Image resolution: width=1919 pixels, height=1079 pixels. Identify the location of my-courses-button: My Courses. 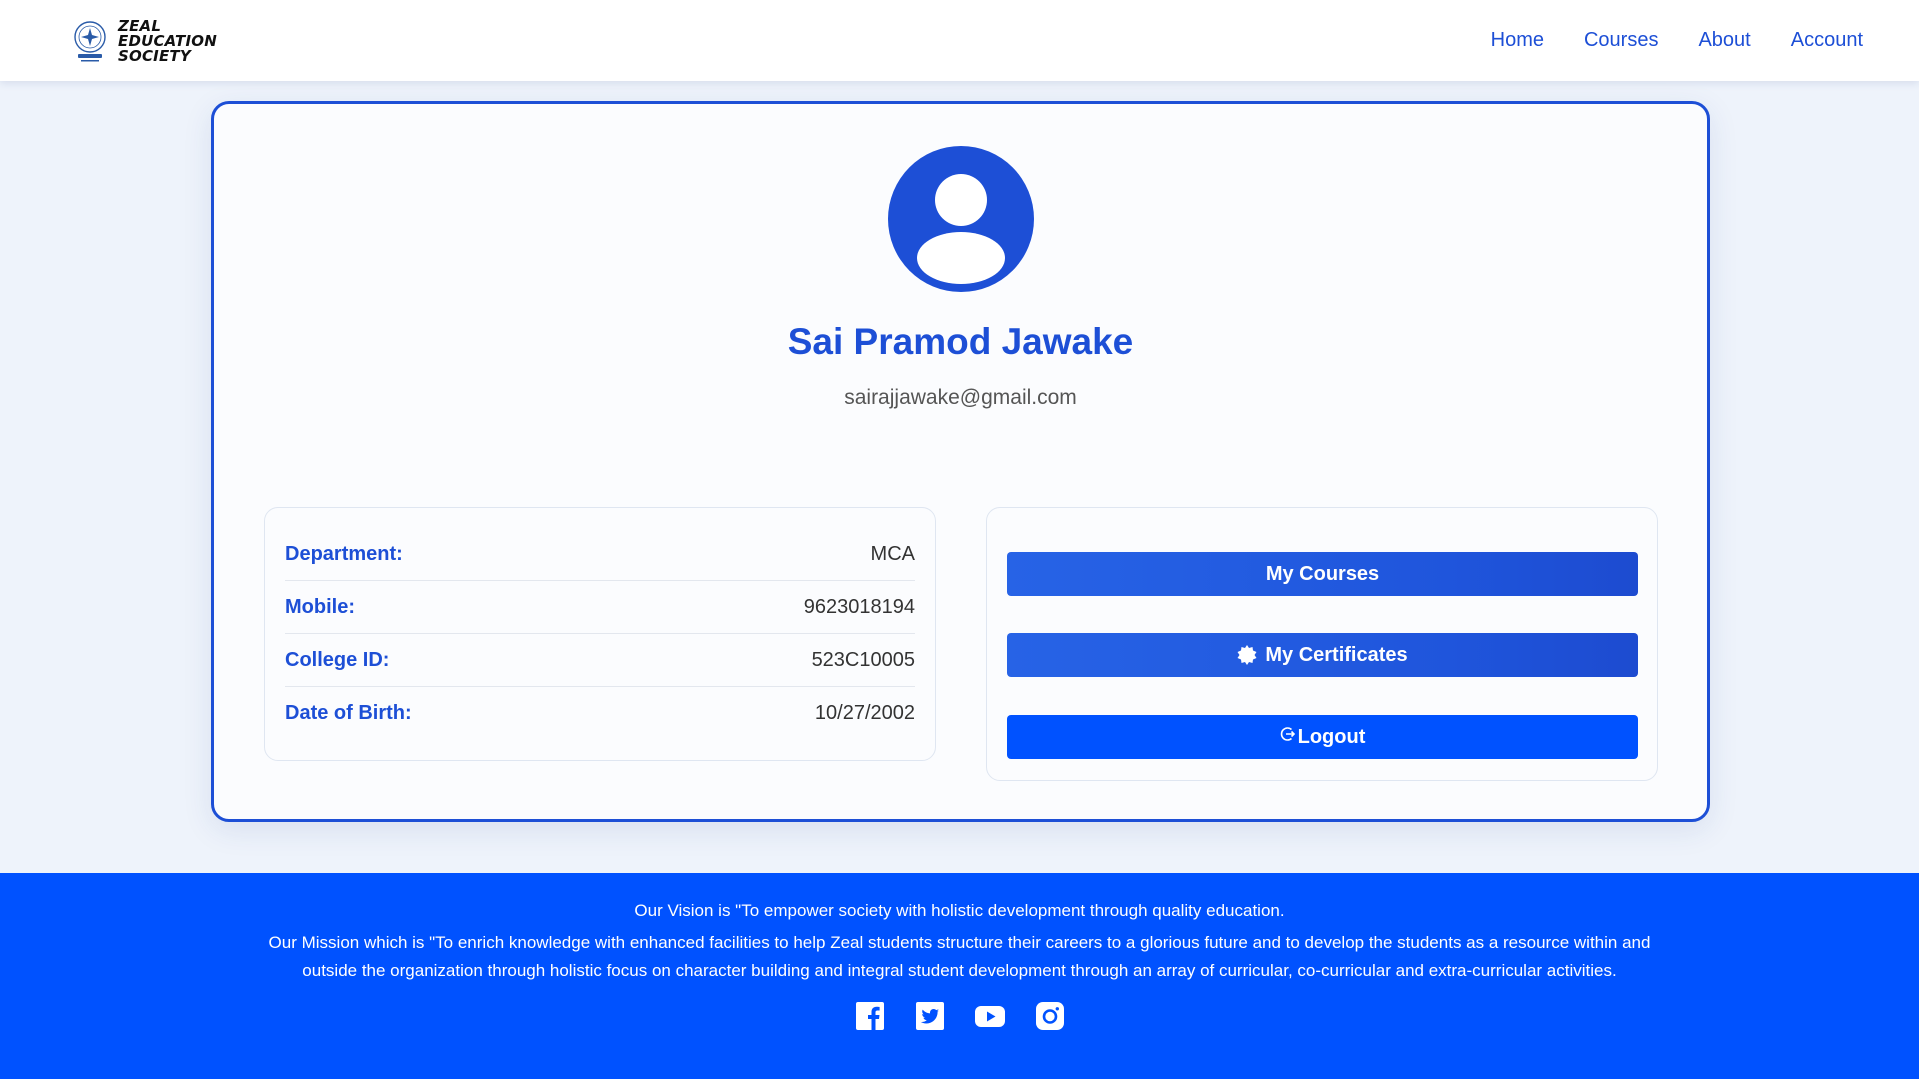
(1322, 574).